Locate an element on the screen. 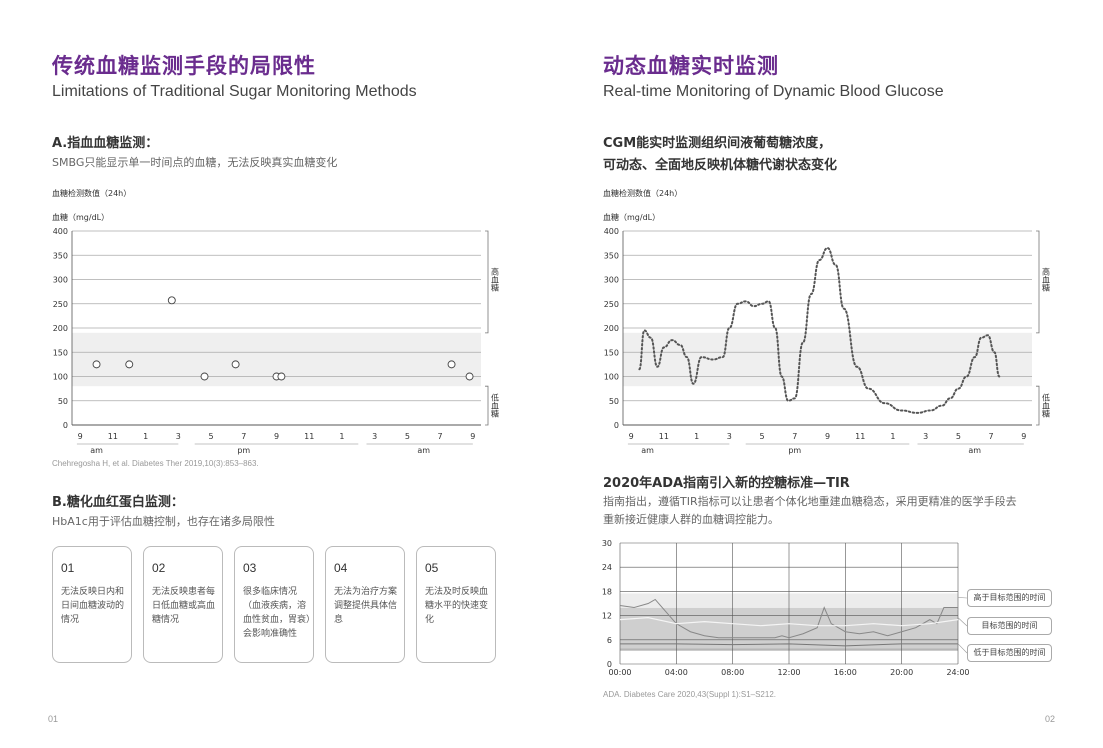 This screenshot has width=1103, height=748. legend-above-range: 高于目标范围的时间 is located at coordinates (1009, 598).